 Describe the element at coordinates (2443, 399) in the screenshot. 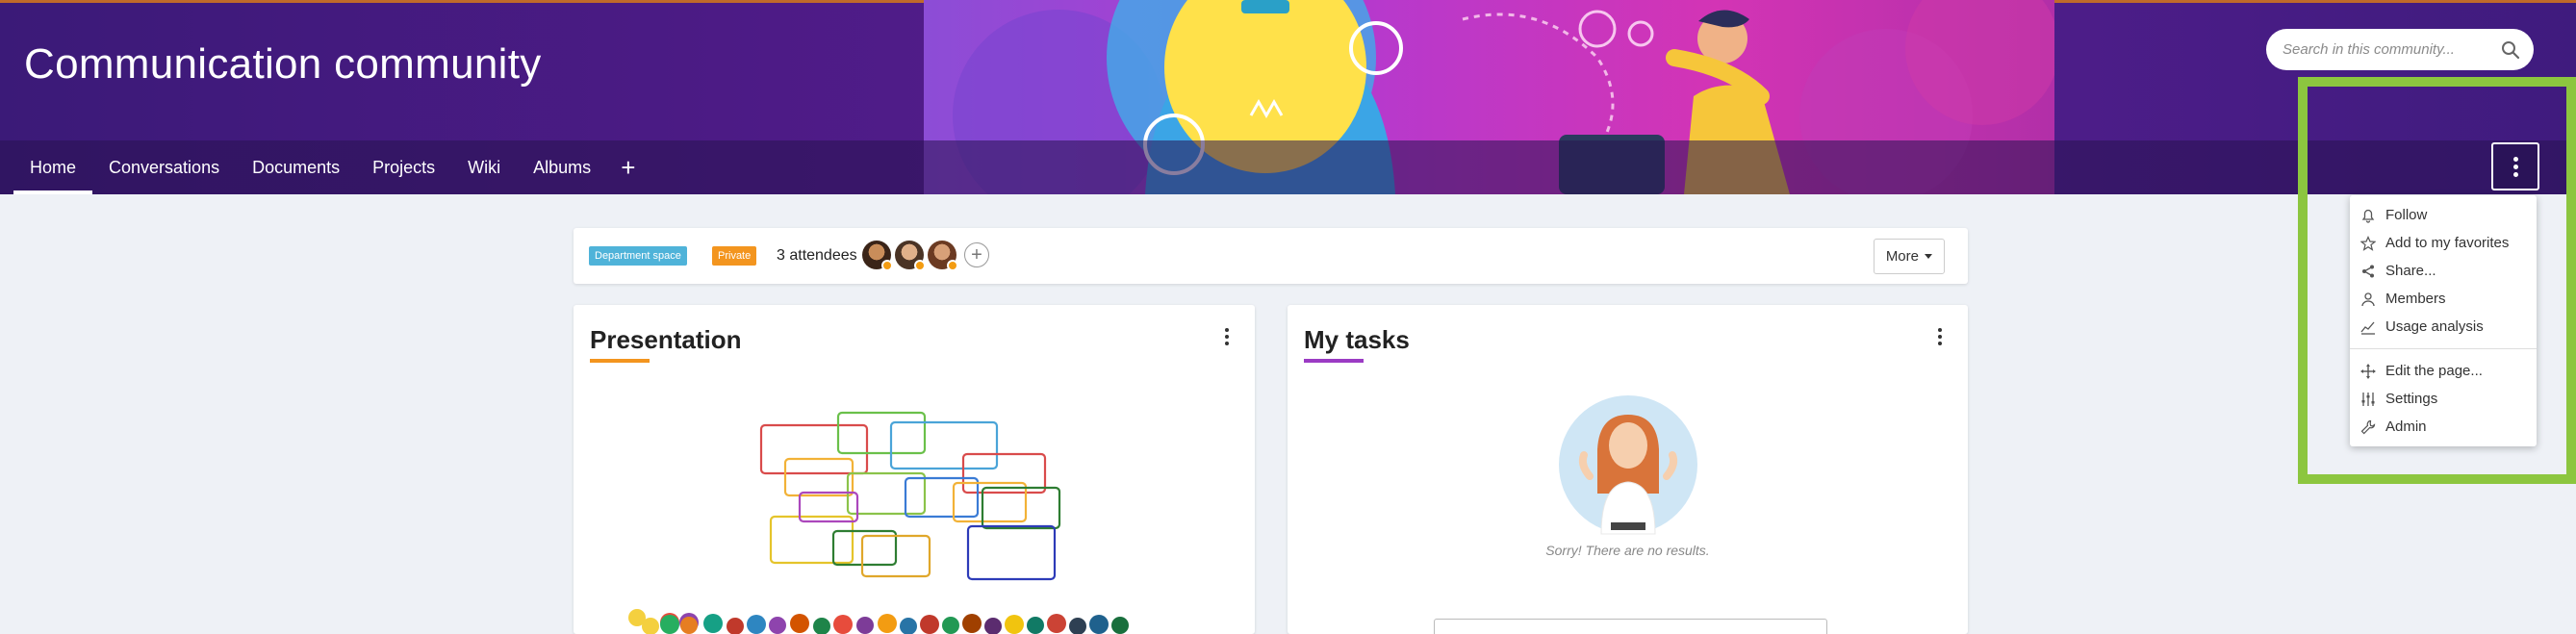

I see `menu-item-settings: Settings` at that location.